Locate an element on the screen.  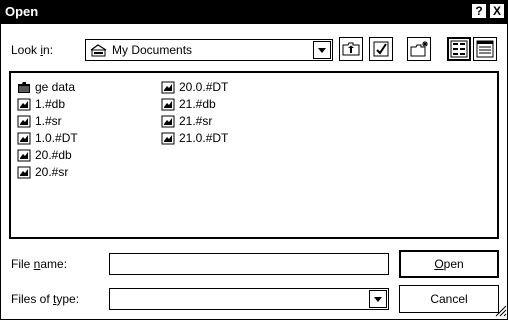
details-view-button is located at coordinates (485, 49).